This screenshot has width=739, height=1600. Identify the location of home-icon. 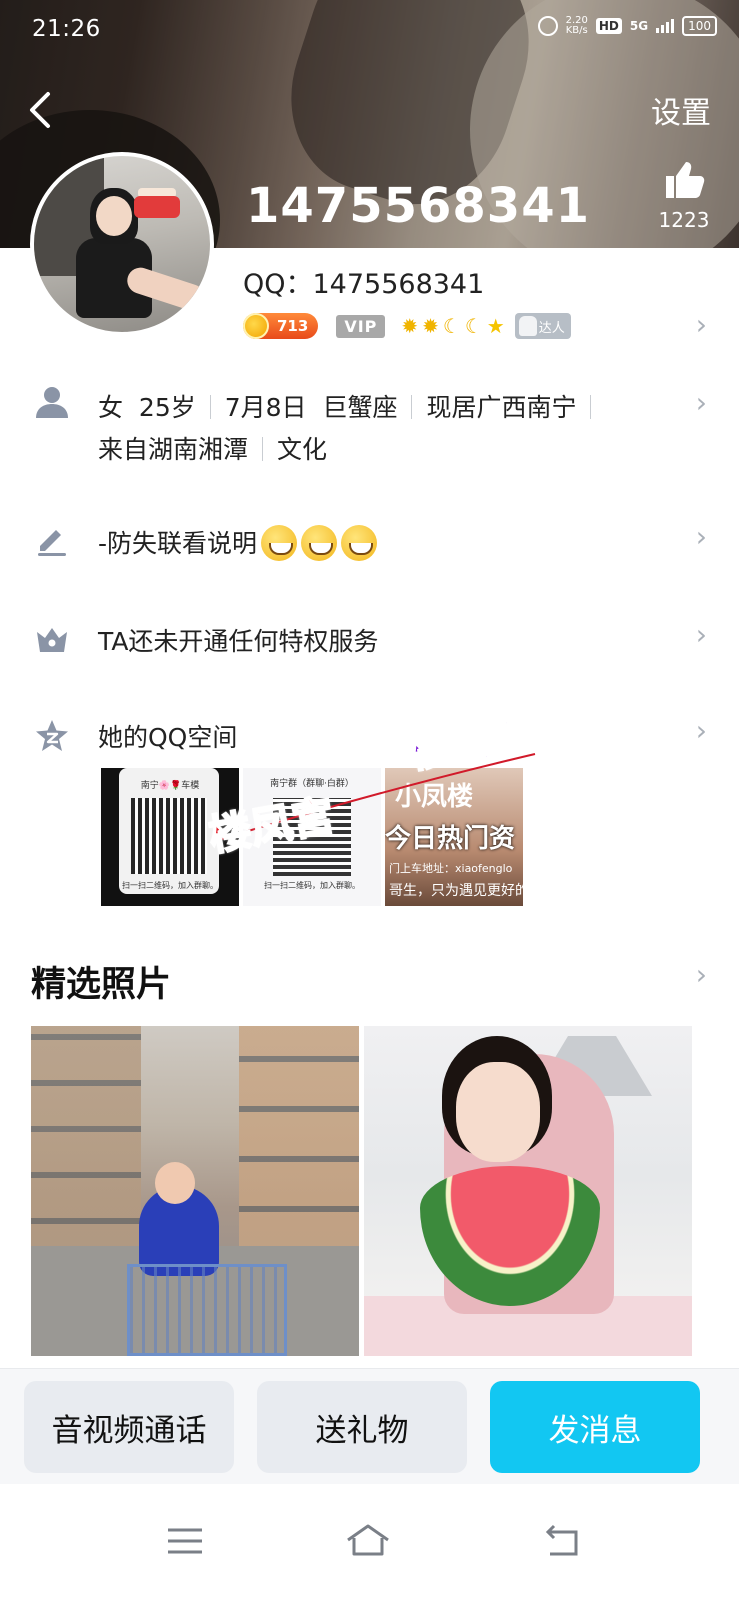
(368, 1541).